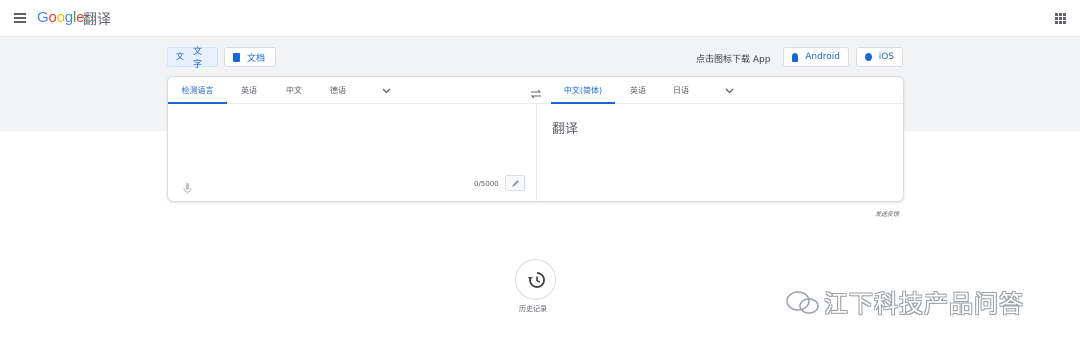 This screenshot has width=1080, height=353. I want to click on translate-icon: 文, so click(181, 57).